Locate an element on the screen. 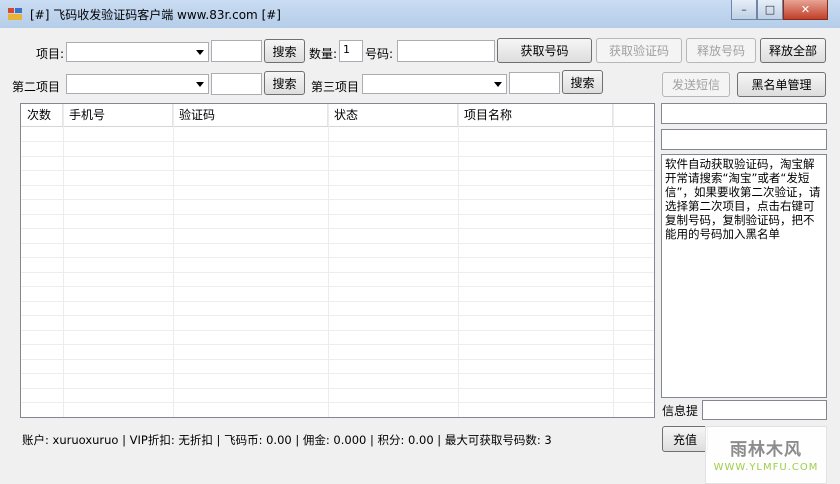 The image size is (840, 484). watermark-logo: 雨林木风 WWW.YLMFU.COM is located at coordinates (766, 455).